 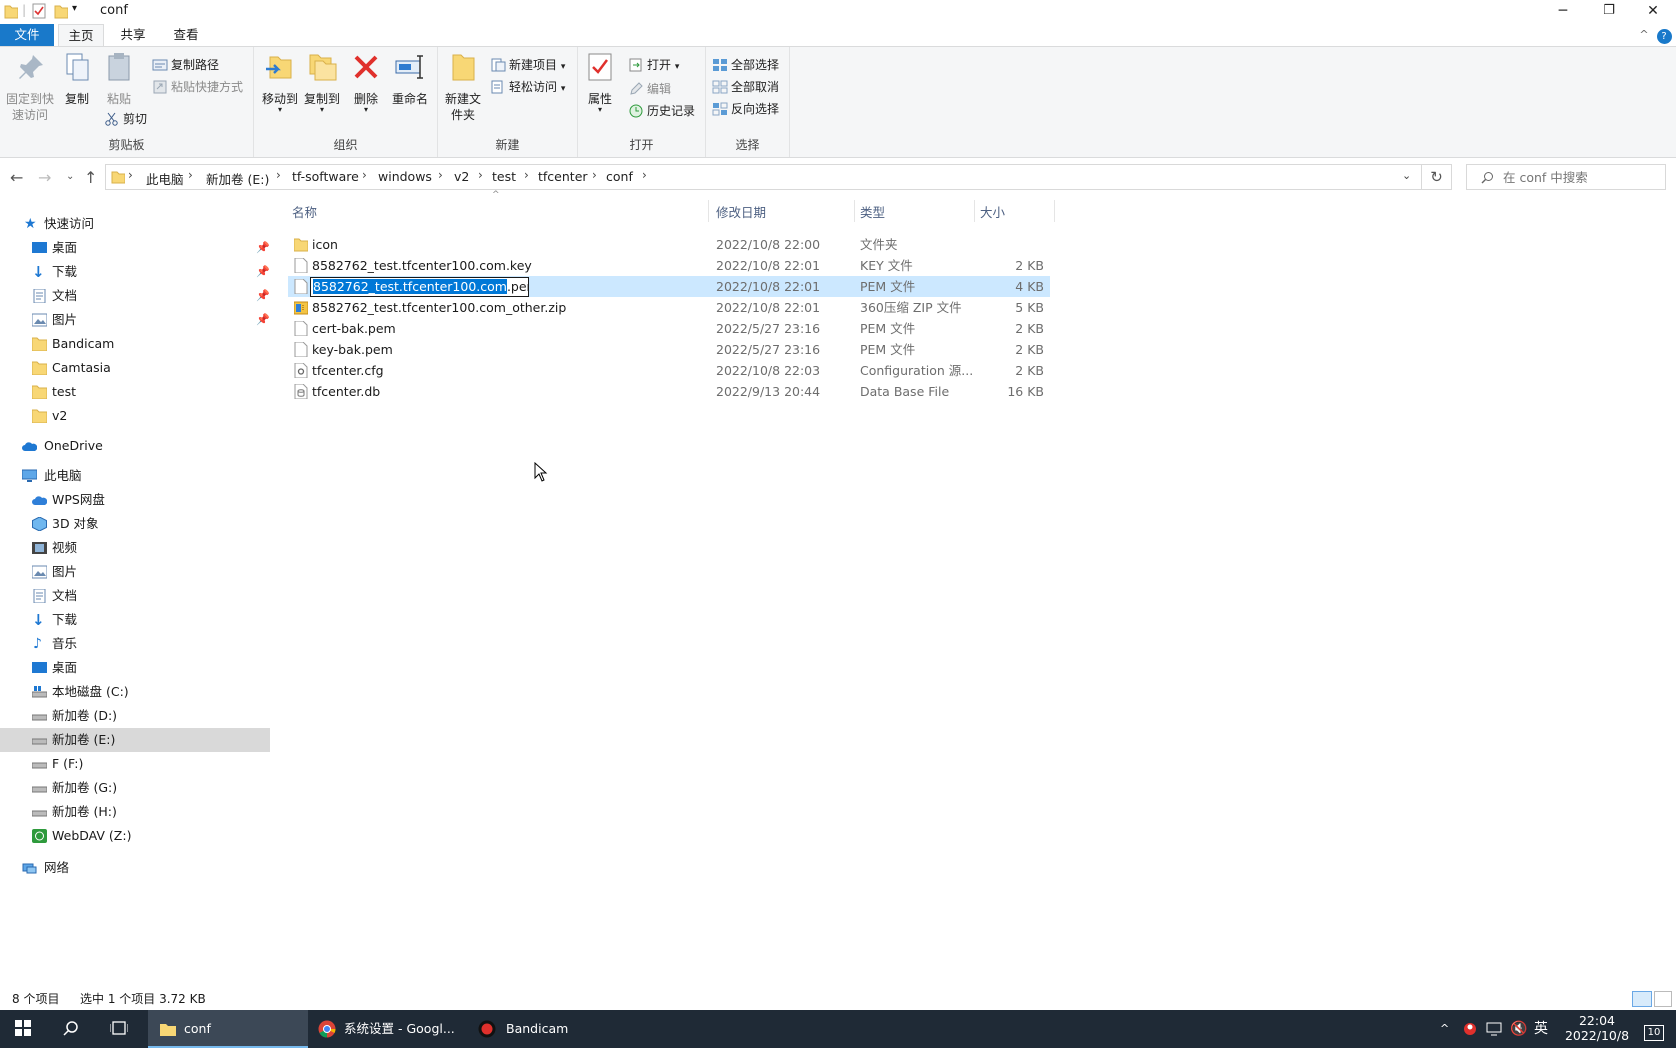 What do you see at coordinates (135, 740) in the screenshot?
I see `nav-drive-e: 新加卷 (E:)` at bounding box center [135, 740].